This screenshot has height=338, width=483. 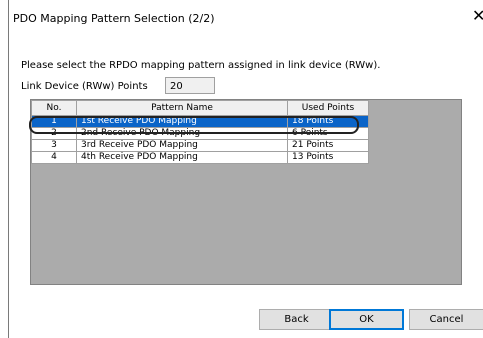 I want to click on row-pattern-name: 1st Receive PDO Mapping, so click(x=182, y=121).